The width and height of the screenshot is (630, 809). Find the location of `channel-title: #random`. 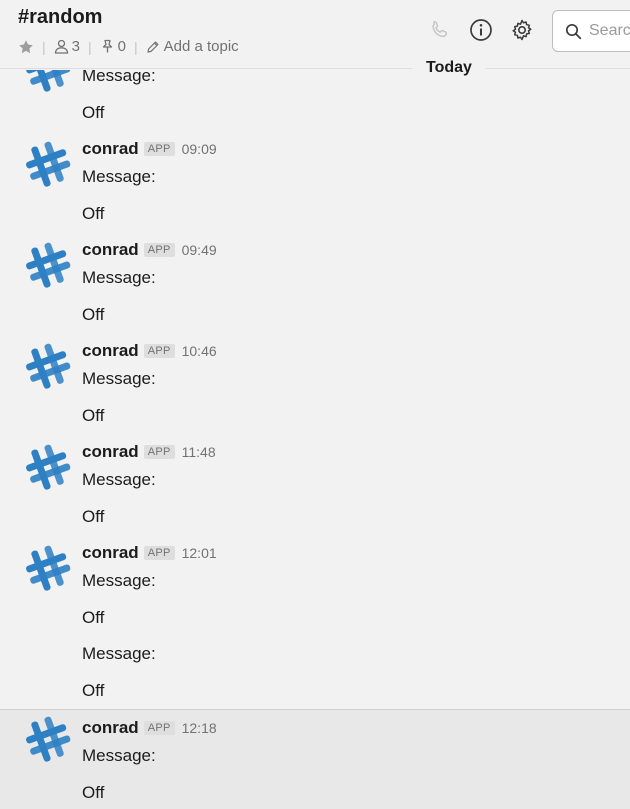

channel-title: #random is located at coordinates (60, 17).